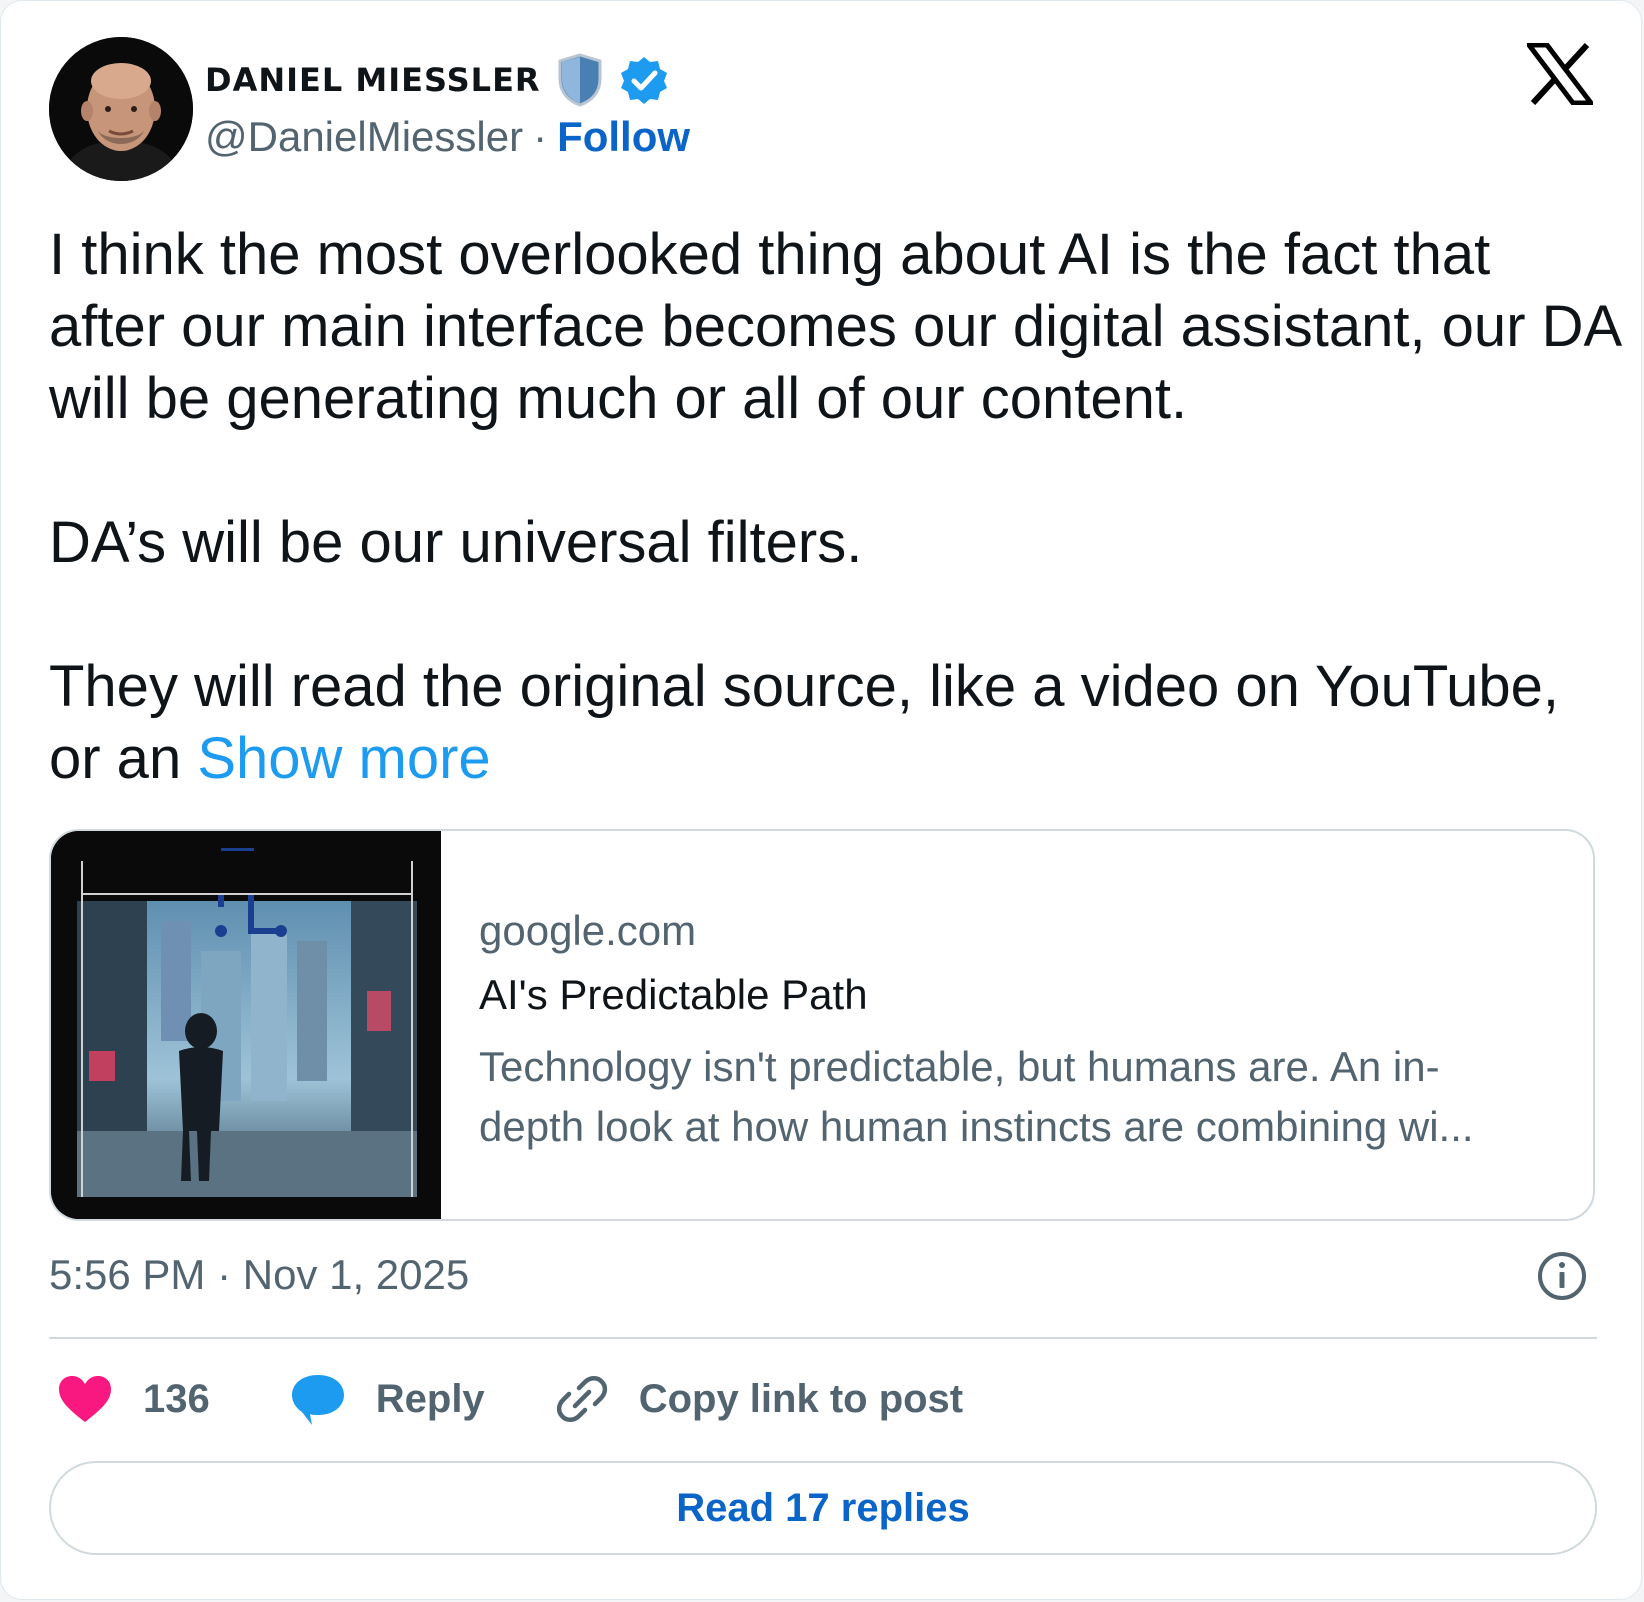 The image size is (1644, 1602). What do you see at coordinates (623, 136) in the screenshot?
I see `follow-button: Follow` at bounding box center [623, 136].